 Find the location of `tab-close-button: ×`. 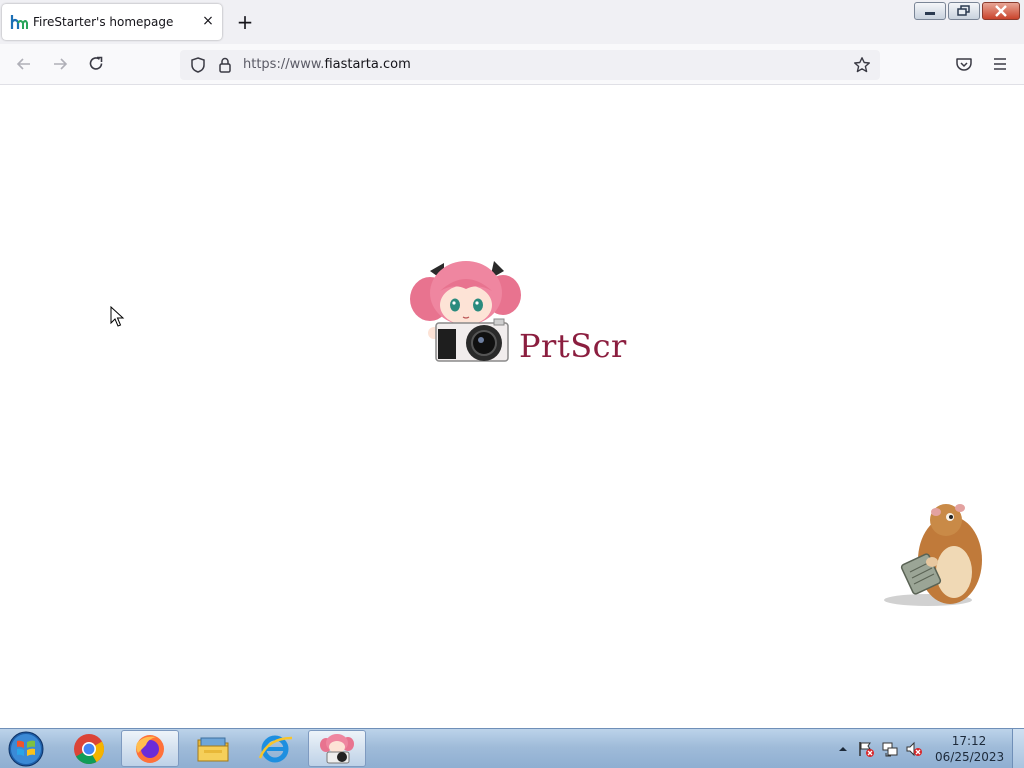

tab-close-button: × is located at coordinates (208, 21).